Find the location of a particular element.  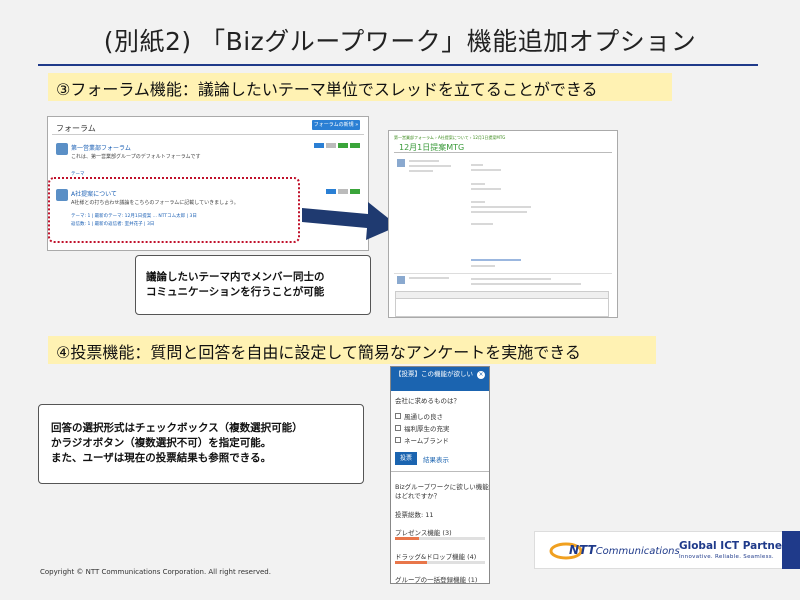

poll-option: ネームブランド is located at coordinates (422, 440).